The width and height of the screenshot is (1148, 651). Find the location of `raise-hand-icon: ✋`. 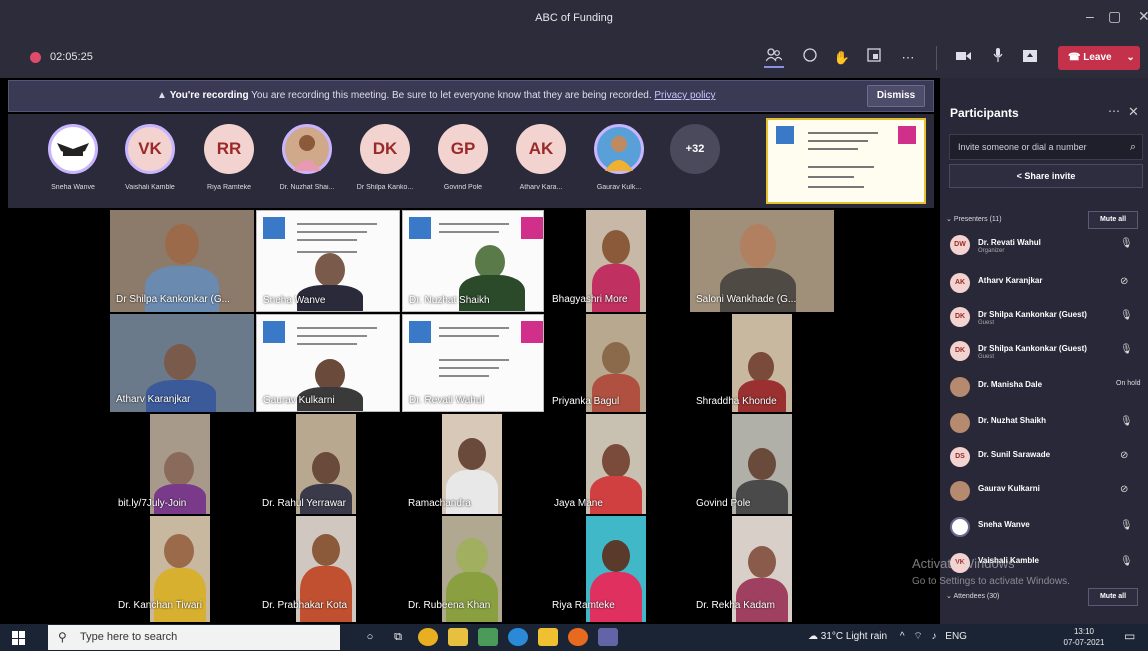

raise-hand-icon: ✋ is located at coordinates (842, 58).